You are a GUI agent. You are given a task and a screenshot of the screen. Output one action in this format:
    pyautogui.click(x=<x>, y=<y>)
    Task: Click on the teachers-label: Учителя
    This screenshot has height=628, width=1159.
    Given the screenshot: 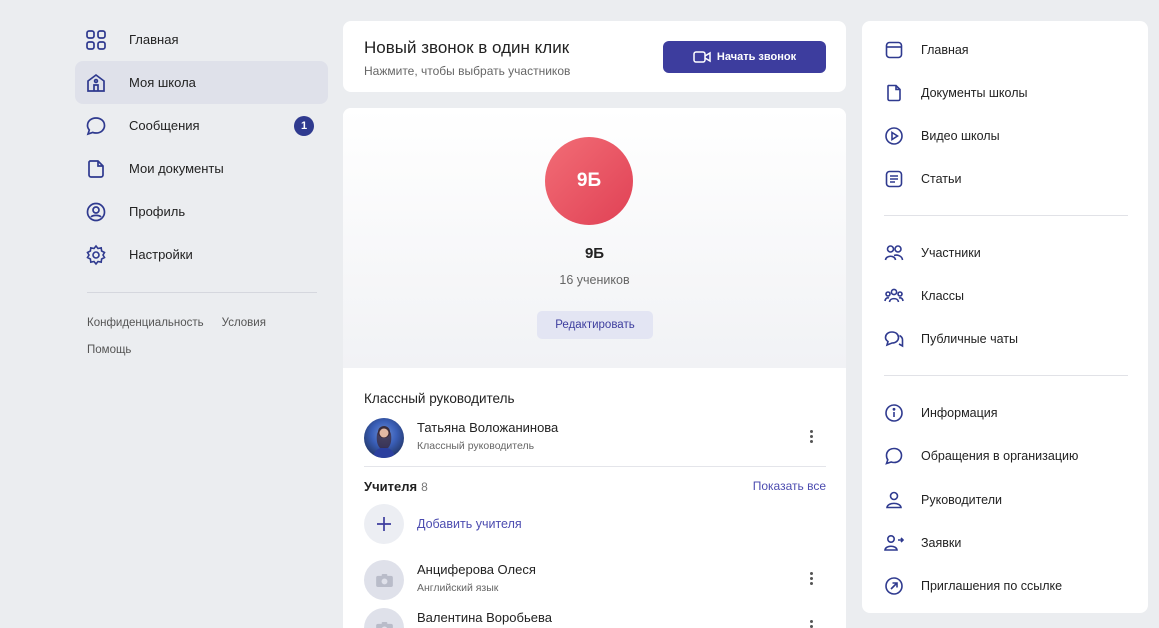 What is the action you would take?
    pyautogui.click(x=391, y=486)
    